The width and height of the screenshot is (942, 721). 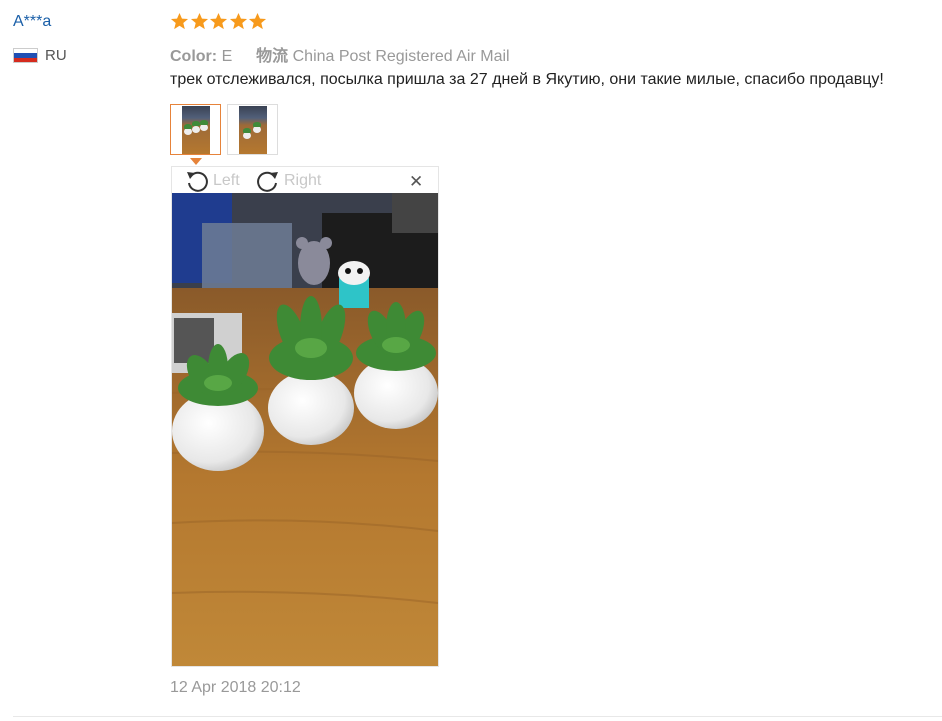 What do you see at coordinates (40, 55) in the screenshot?
I see `reviewer-country: RU` at bounding box center [40, 55].